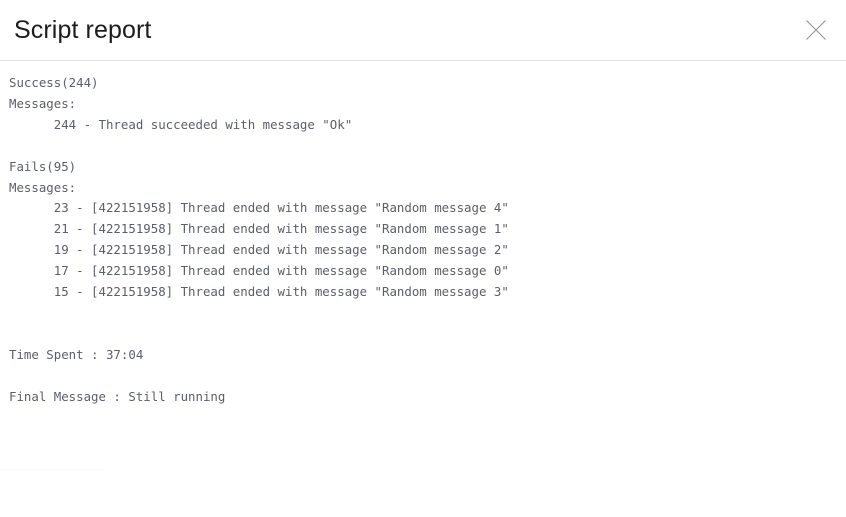  I want to click on report-line: Success(244), so click(54, 82).